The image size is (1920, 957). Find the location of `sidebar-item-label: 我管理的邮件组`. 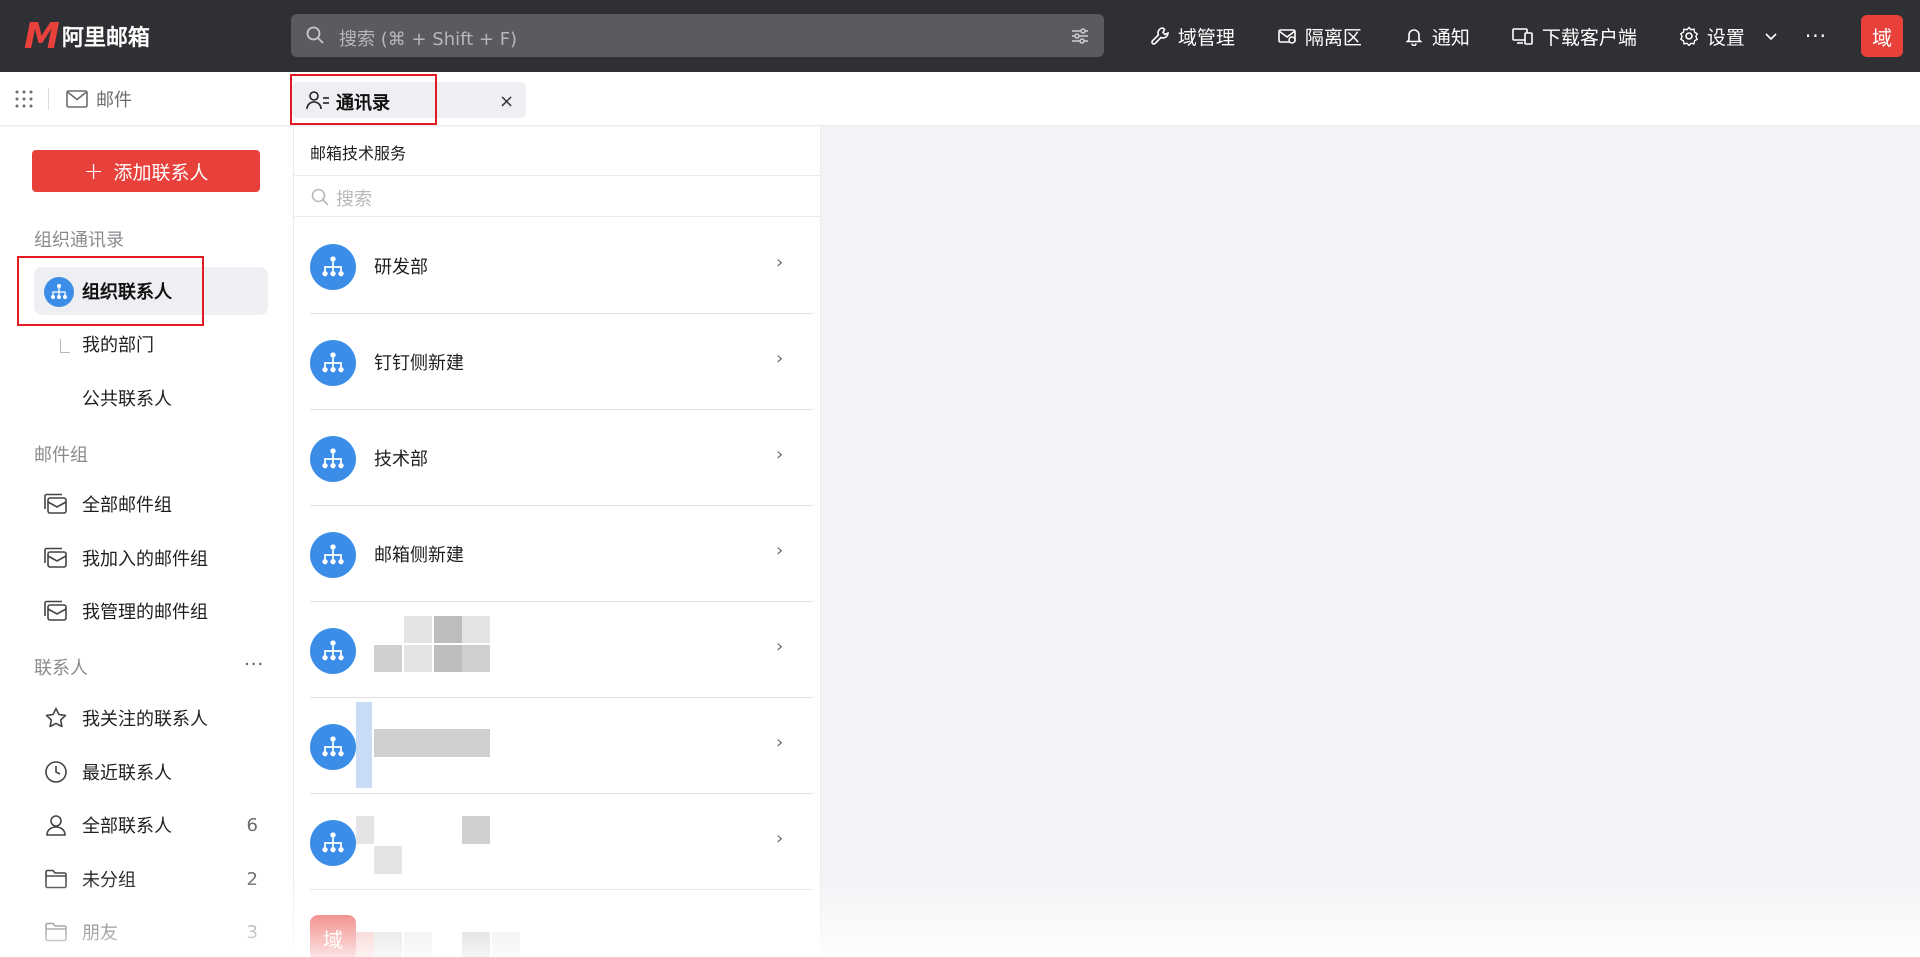

sidebar-item-label: 我管理的邮件组 is located at coordinates (145, 612).